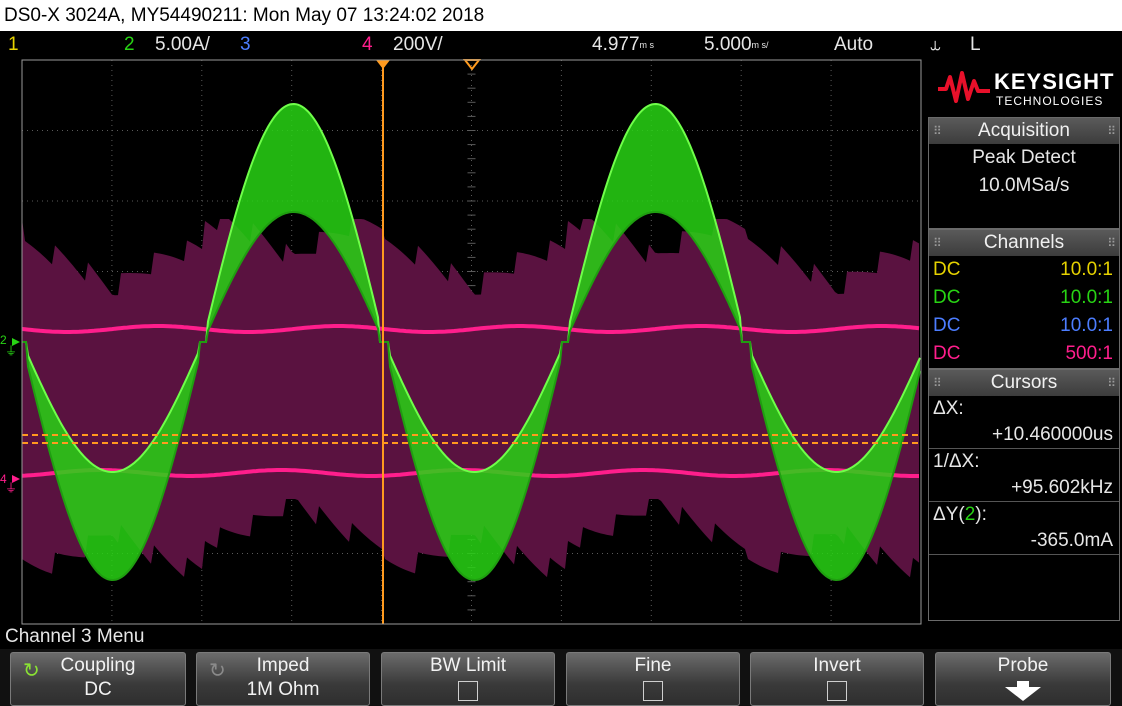 The image size is (1122, 706). I want to click on bw-limit-label: BW Limit, so click(468, 665).